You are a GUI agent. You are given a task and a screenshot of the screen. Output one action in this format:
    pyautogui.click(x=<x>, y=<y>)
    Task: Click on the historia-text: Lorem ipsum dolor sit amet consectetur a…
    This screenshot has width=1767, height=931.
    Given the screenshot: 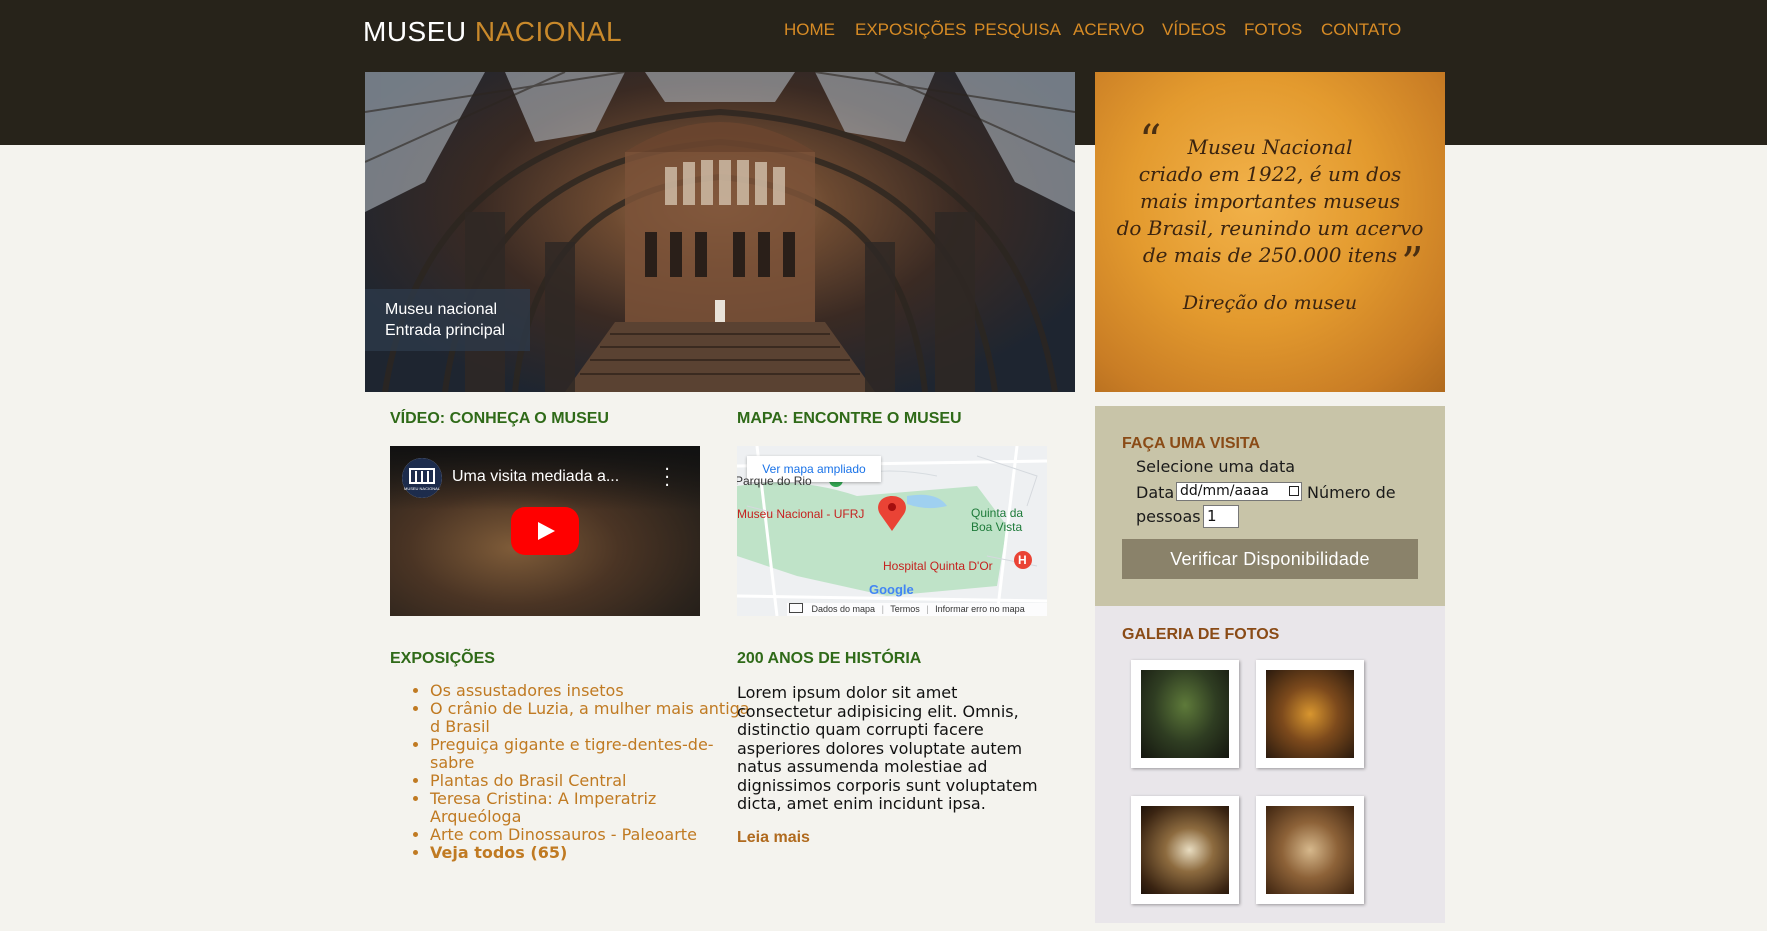 What is the action you would take?
    pyautogui.click(x=887, y=748)
    